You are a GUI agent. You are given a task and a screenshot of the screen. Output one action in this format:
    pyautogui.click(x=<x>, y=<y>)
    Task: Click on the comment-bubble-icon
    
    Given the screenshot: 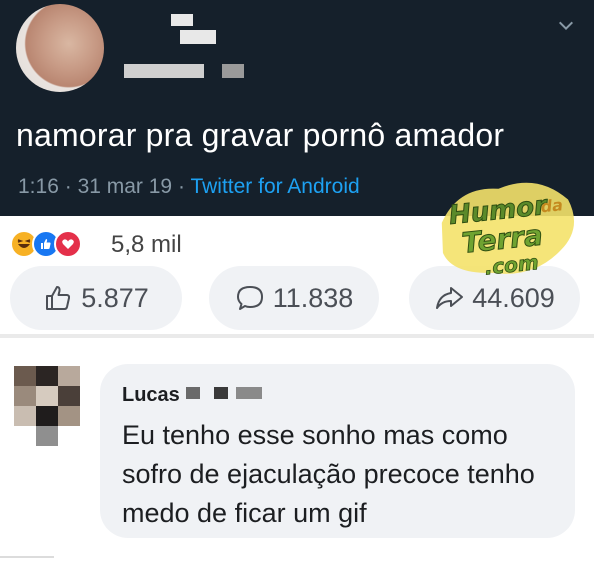 What is the action you would take?
    pyautogui.click(x=249, y=298)
    